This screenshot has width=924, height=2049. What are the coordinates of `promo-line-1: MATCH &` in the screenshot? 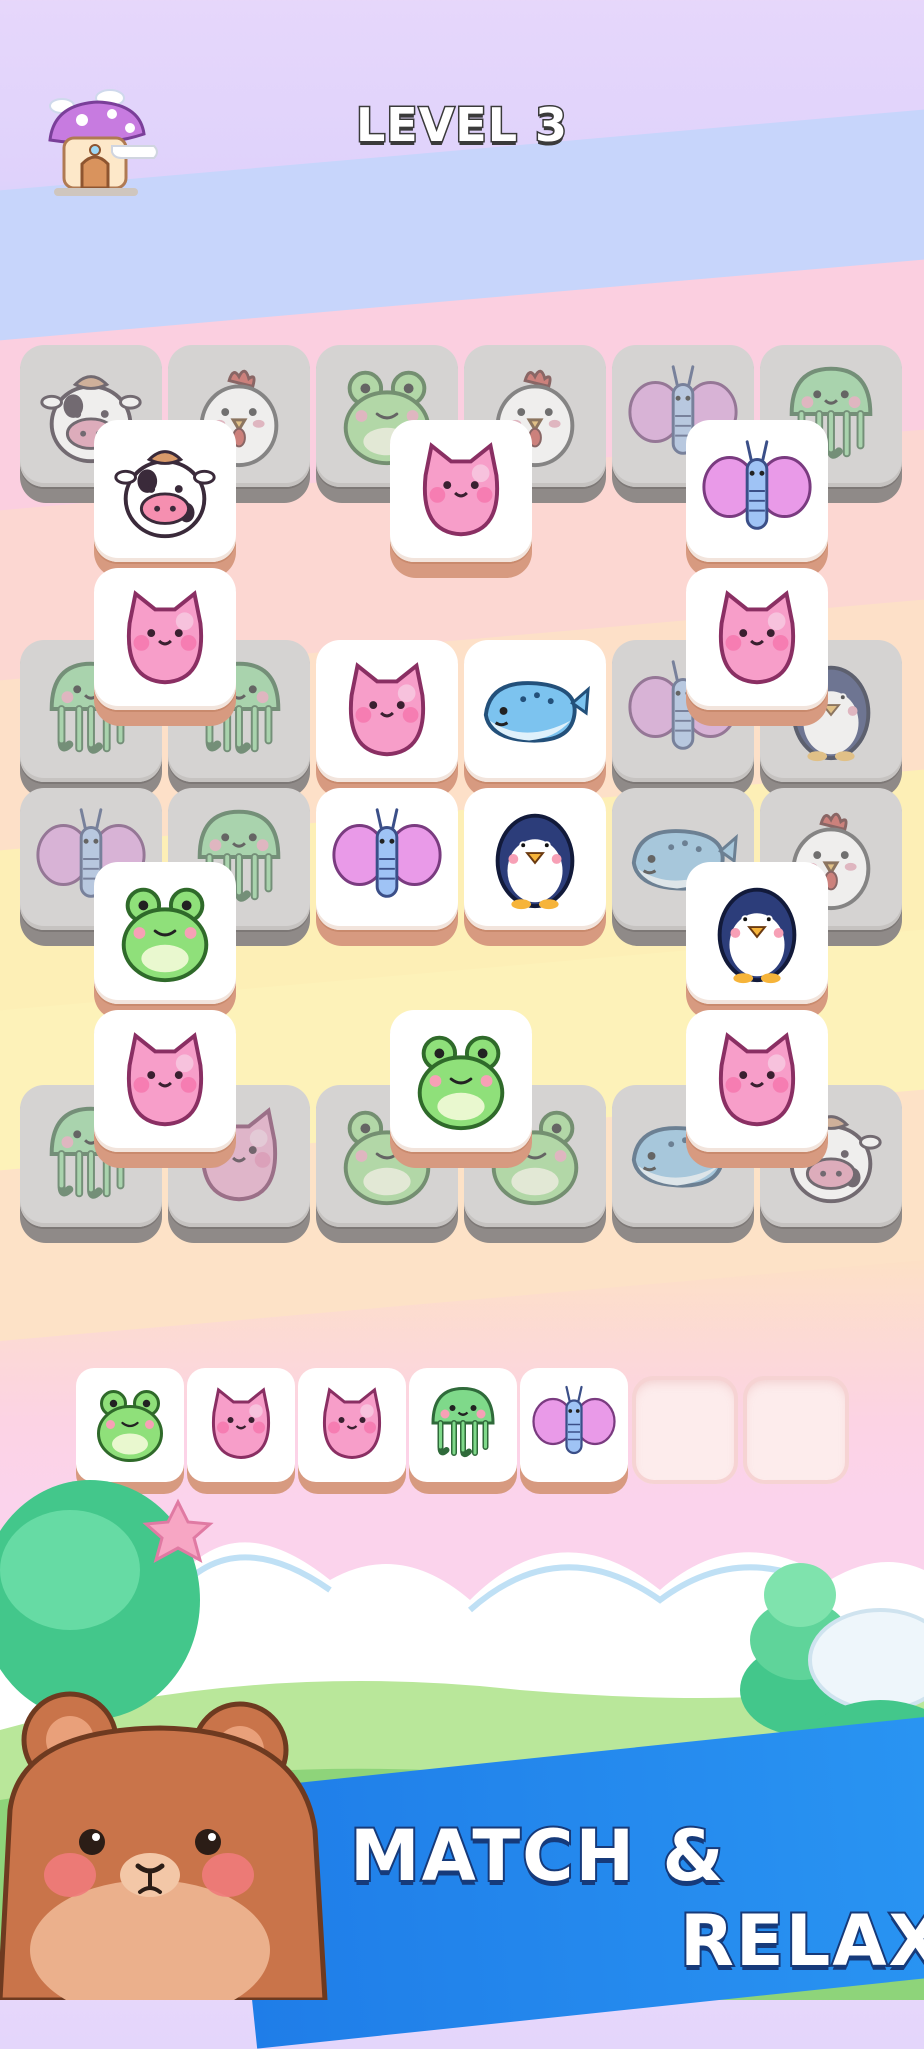 It's located at (537, 1856).